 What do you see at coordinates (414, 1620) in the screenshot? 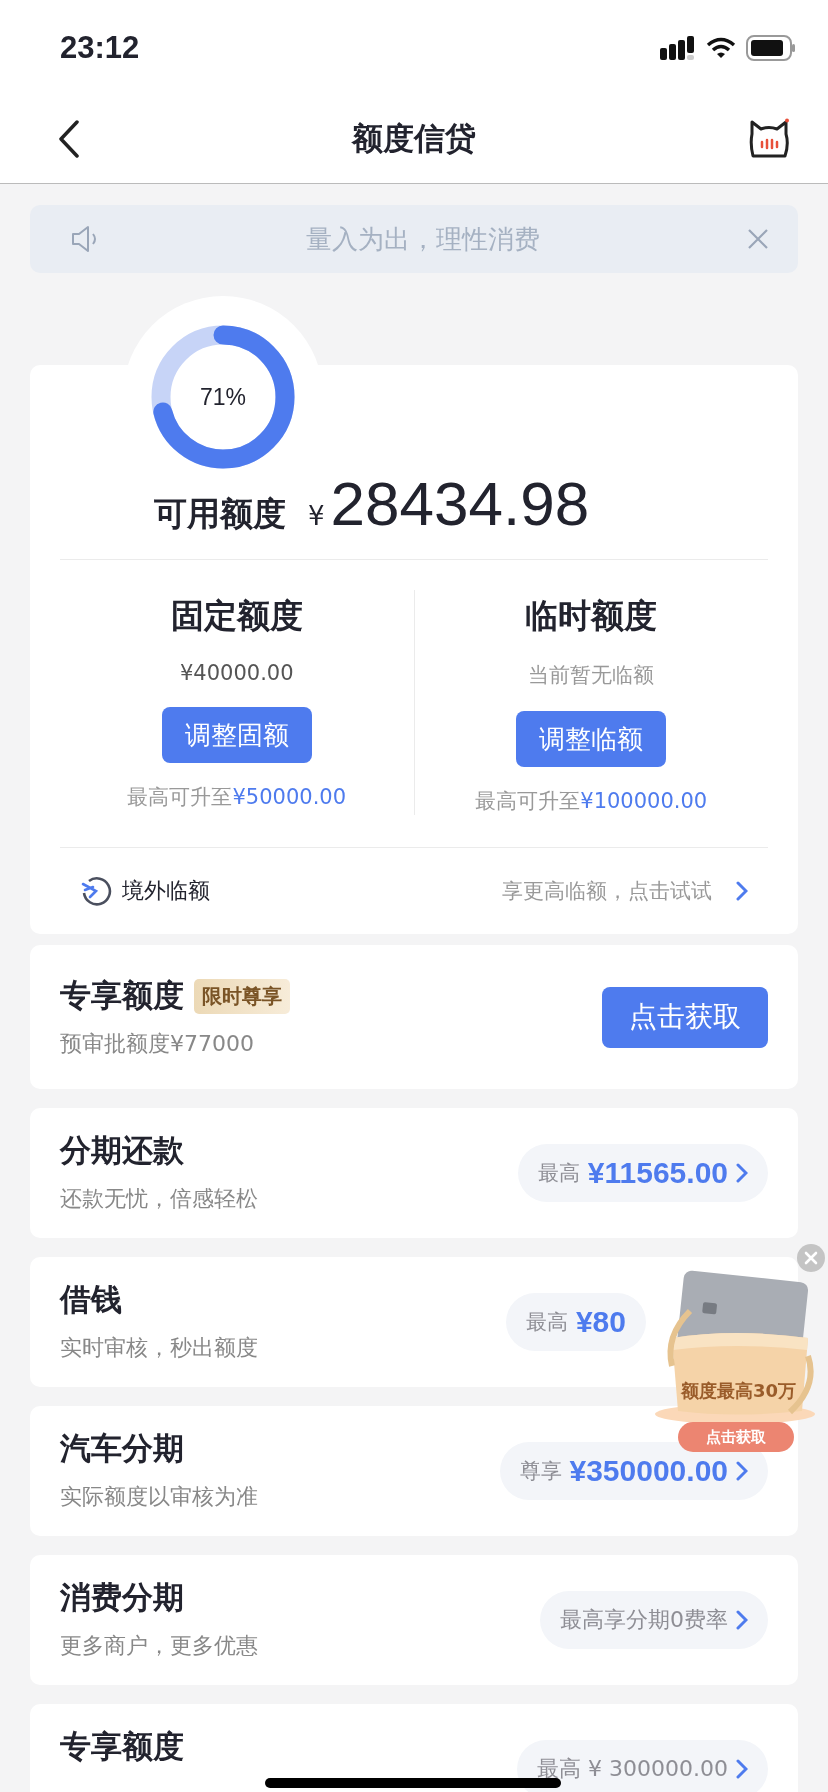
I see `product-card: 消费分期 更多商户，更多优惠 最高享分期0费率` at bounding box center [414, 1620].